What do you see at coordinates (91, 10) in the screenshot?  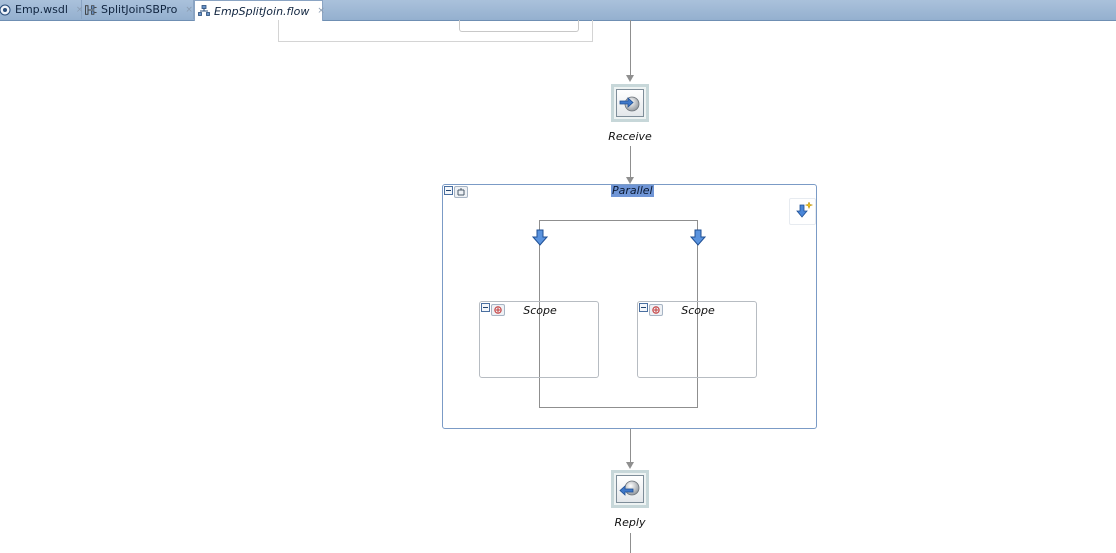 I see `project-icon` at bounding box center [91, 10].